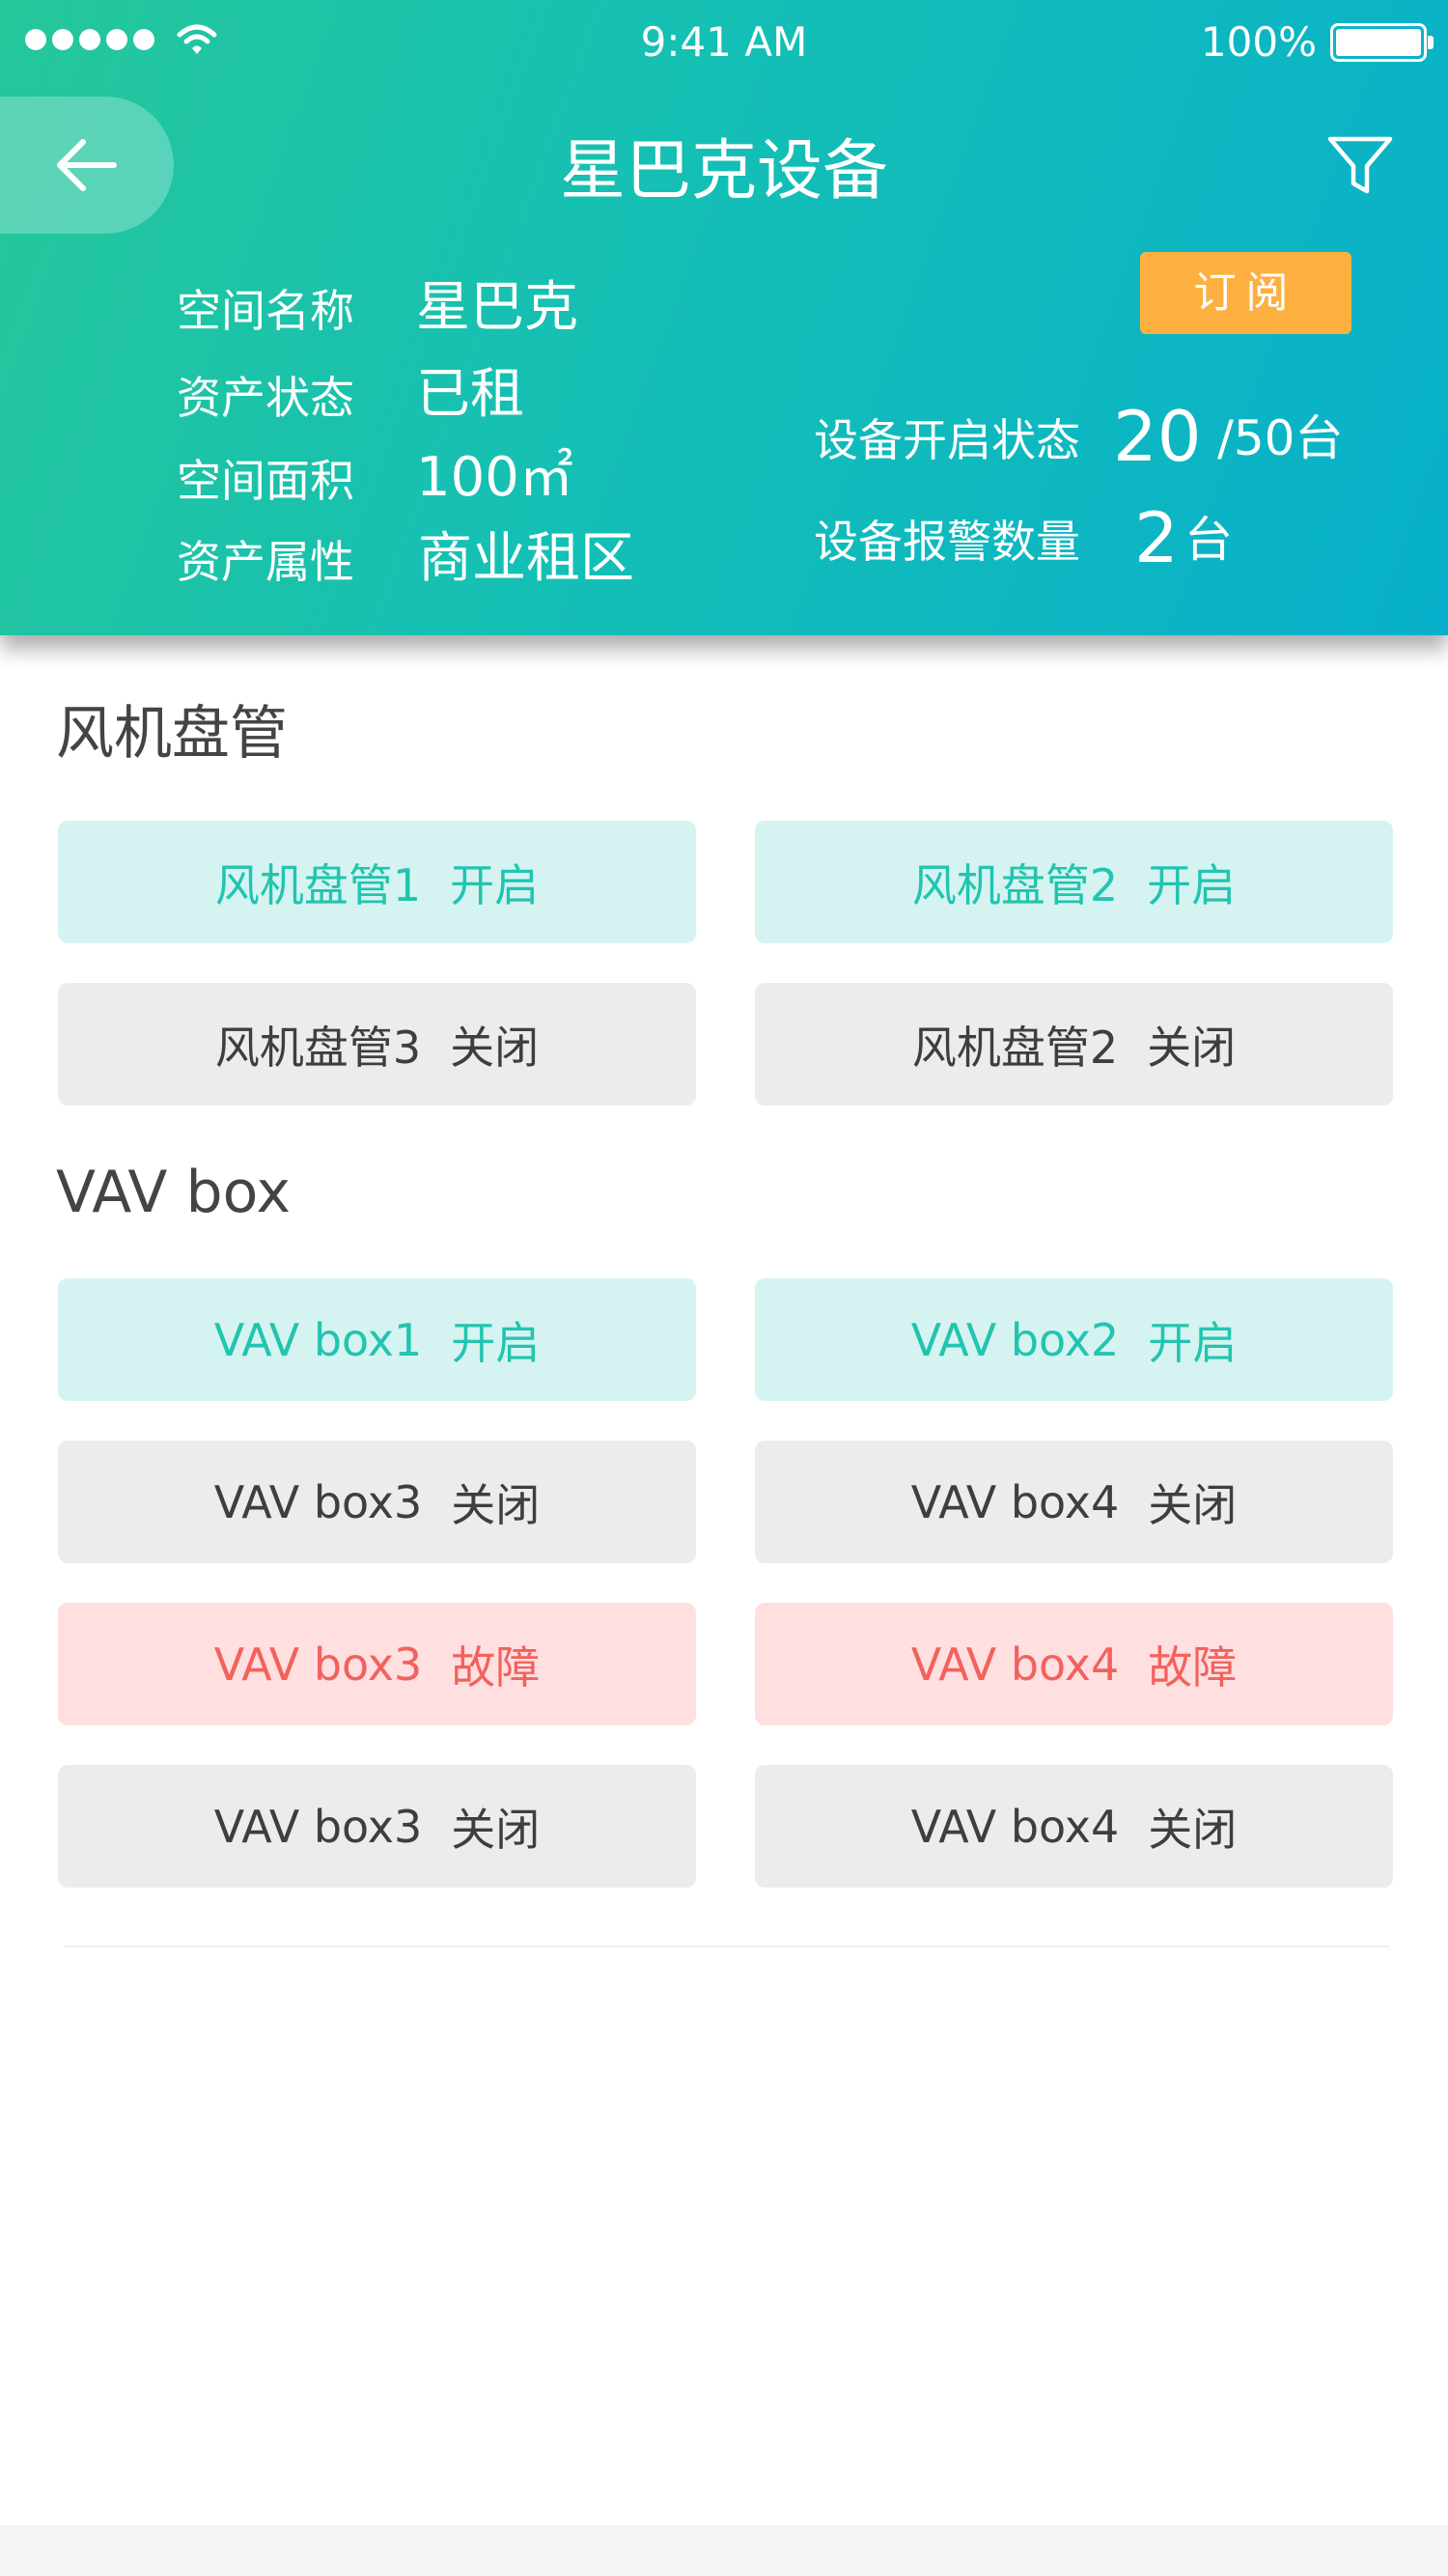 This screenshot has width=1448, height=2576. Describe the element at coordinates (947, 440) in the screenshot. I see `stat-label: 设备开启状态` at that location.